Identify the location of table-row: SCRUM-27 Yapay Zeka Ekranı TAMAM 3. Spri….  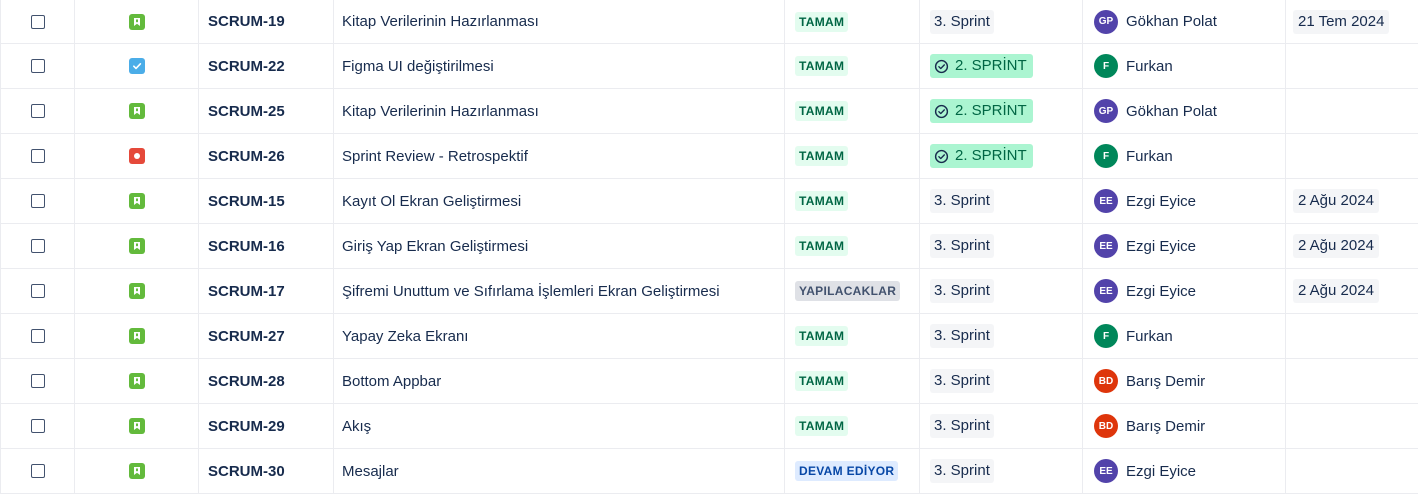
(709, 336).